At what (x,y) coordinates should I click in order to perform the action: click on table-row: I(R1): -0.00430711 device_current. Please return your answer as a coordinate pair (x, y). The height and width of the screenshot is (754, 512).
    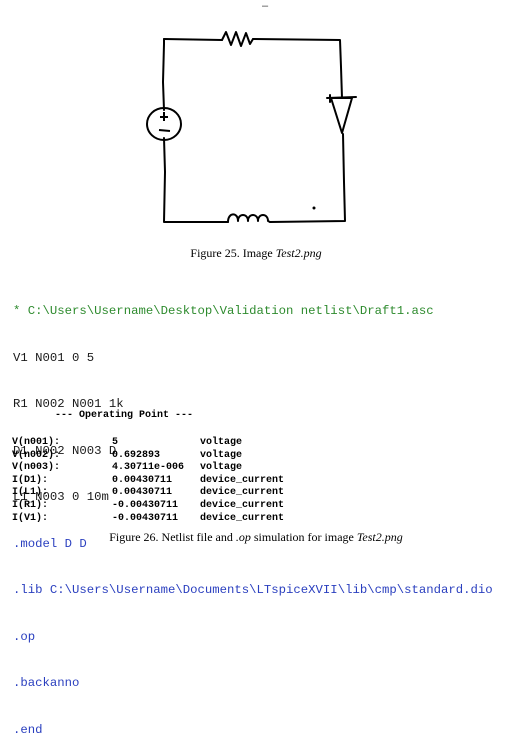
    Looking at the image, I should click on (148, 506).